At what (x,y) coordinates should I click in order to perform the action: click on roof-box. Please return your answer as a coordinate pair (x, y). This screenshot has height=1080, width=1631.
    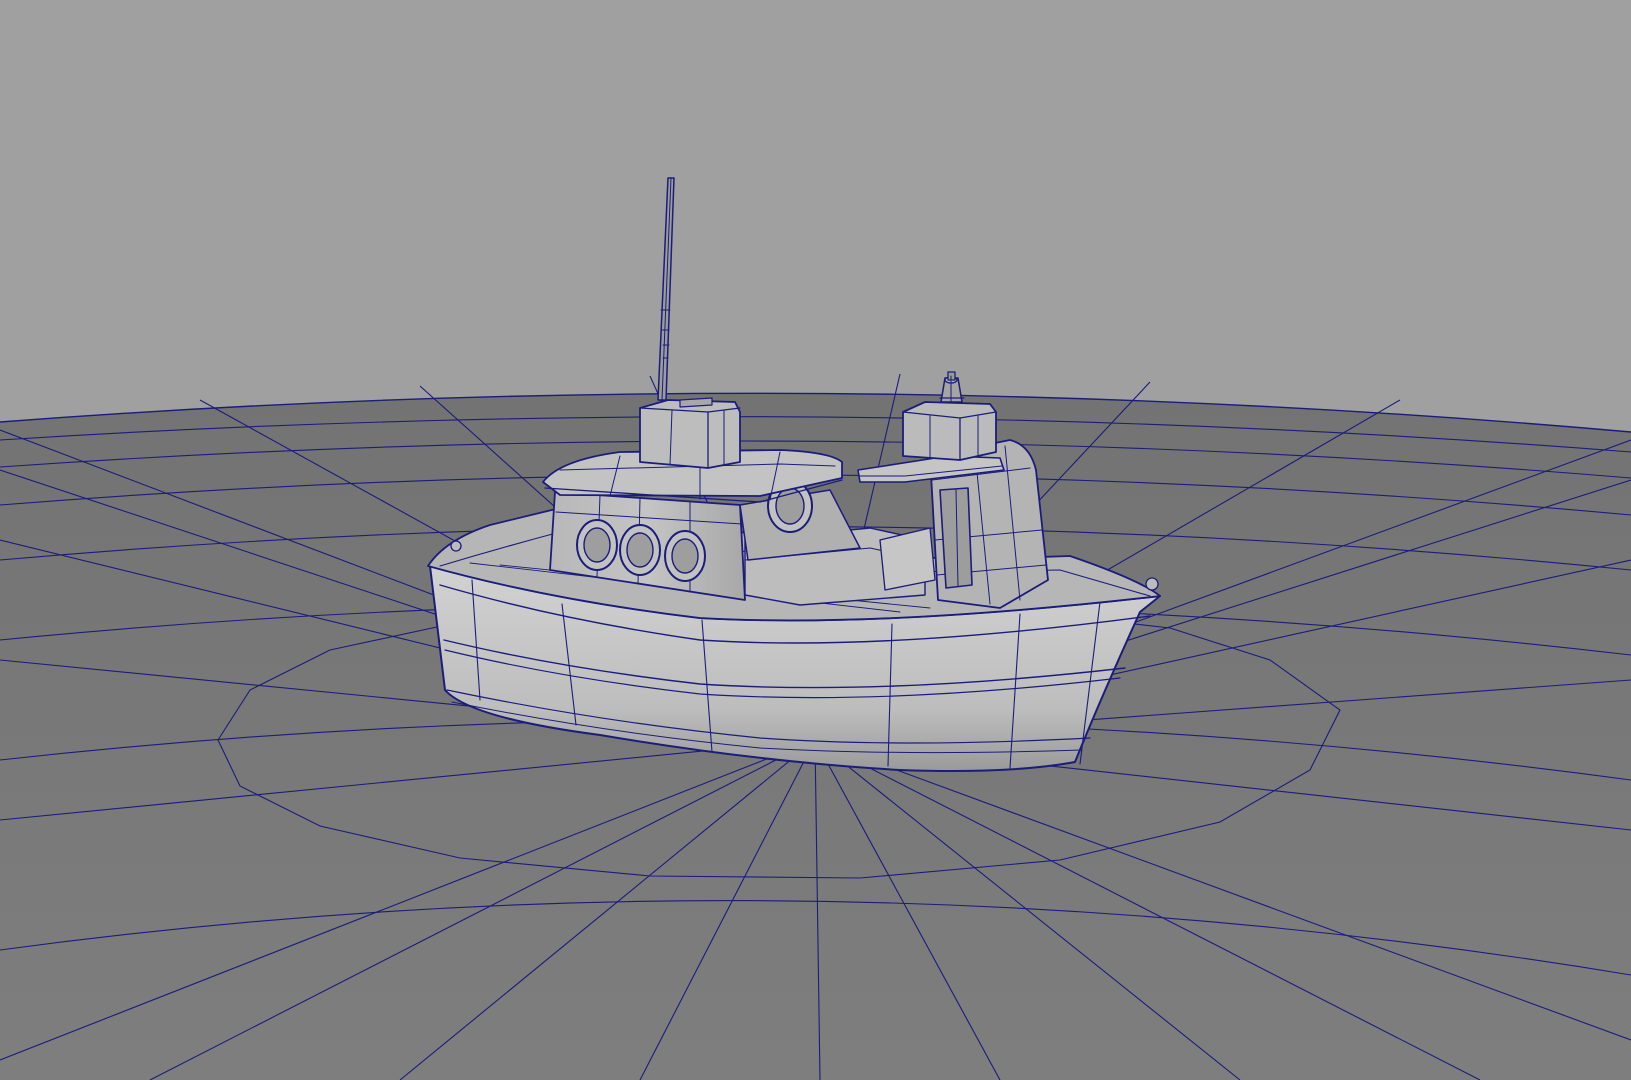
    Looking at the image, I should click on (690, 433).